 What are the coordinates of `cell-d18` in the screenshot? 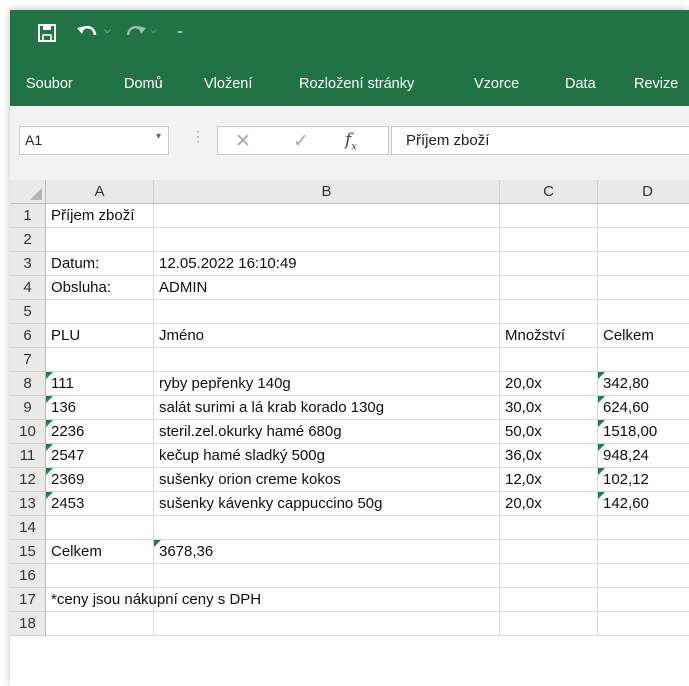 It's located at (643, 624).